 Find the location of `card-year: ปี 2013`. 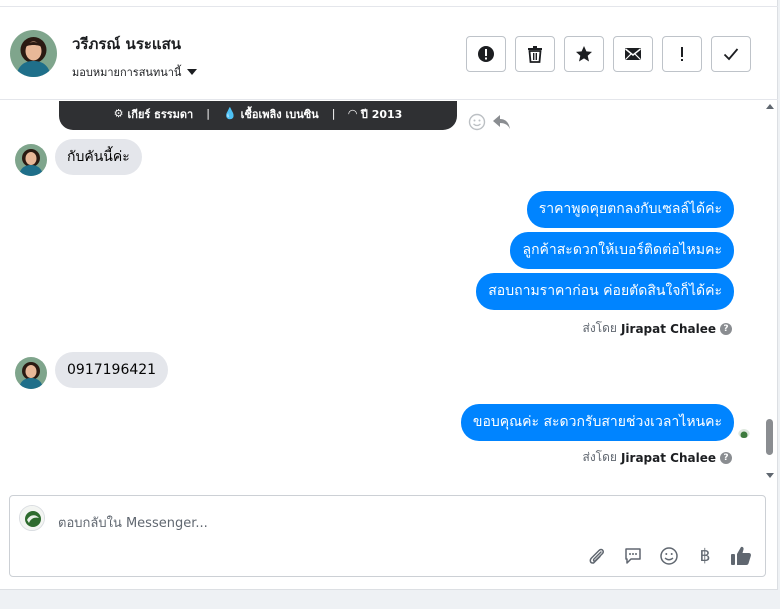

card-year: ปี 2013 is located at coordinates (381, 114).